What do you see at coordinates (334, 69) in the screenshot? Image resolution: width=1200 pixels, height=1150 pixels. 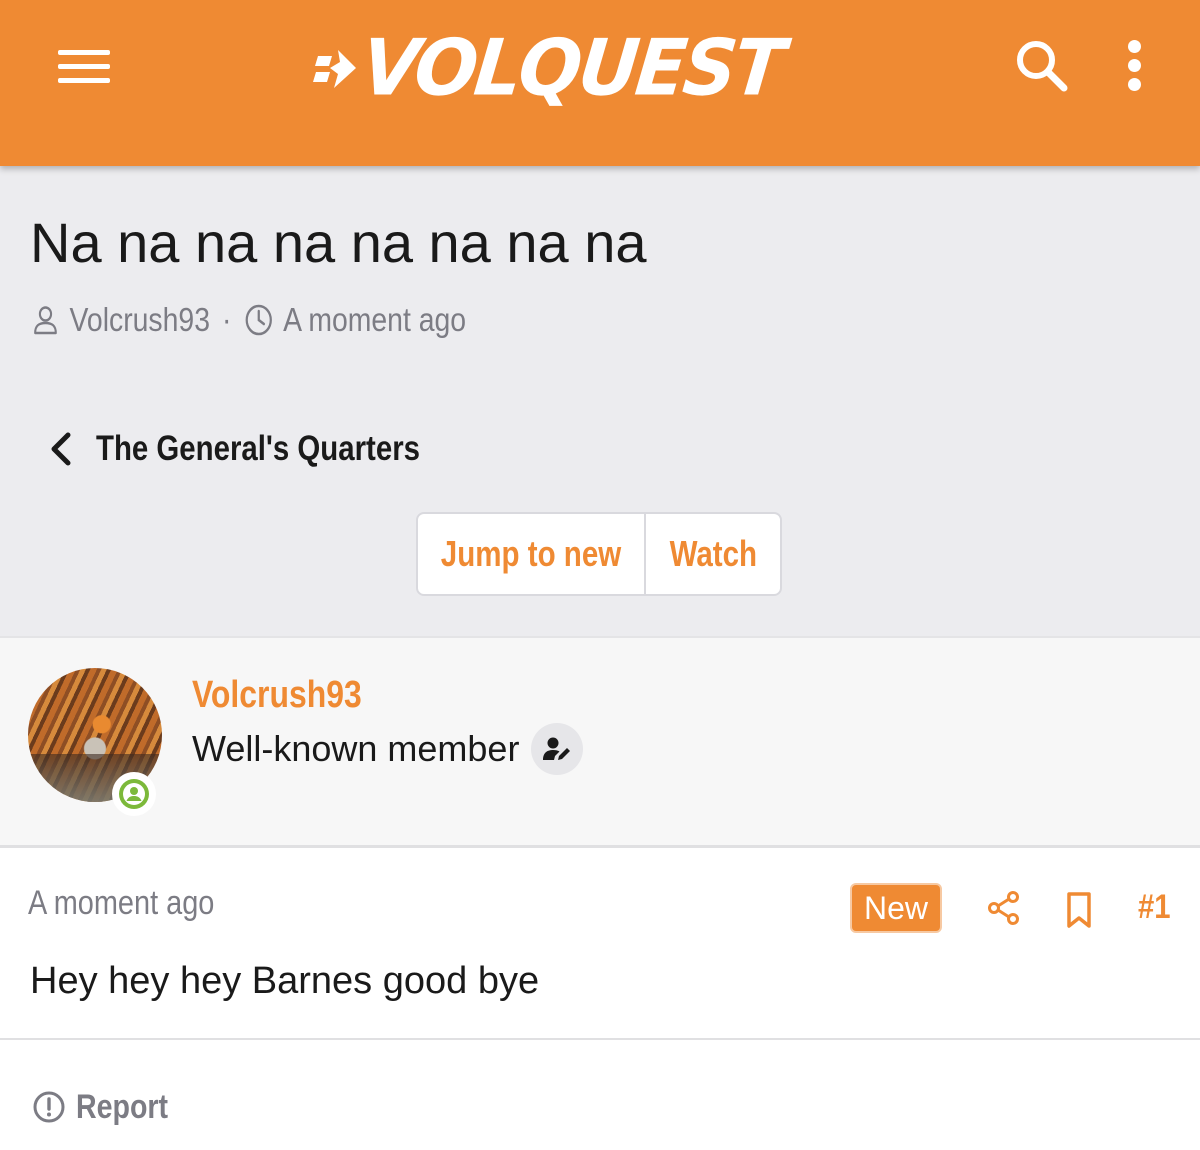 I see `logo-mark-icon` at bounding box center [334, 69].